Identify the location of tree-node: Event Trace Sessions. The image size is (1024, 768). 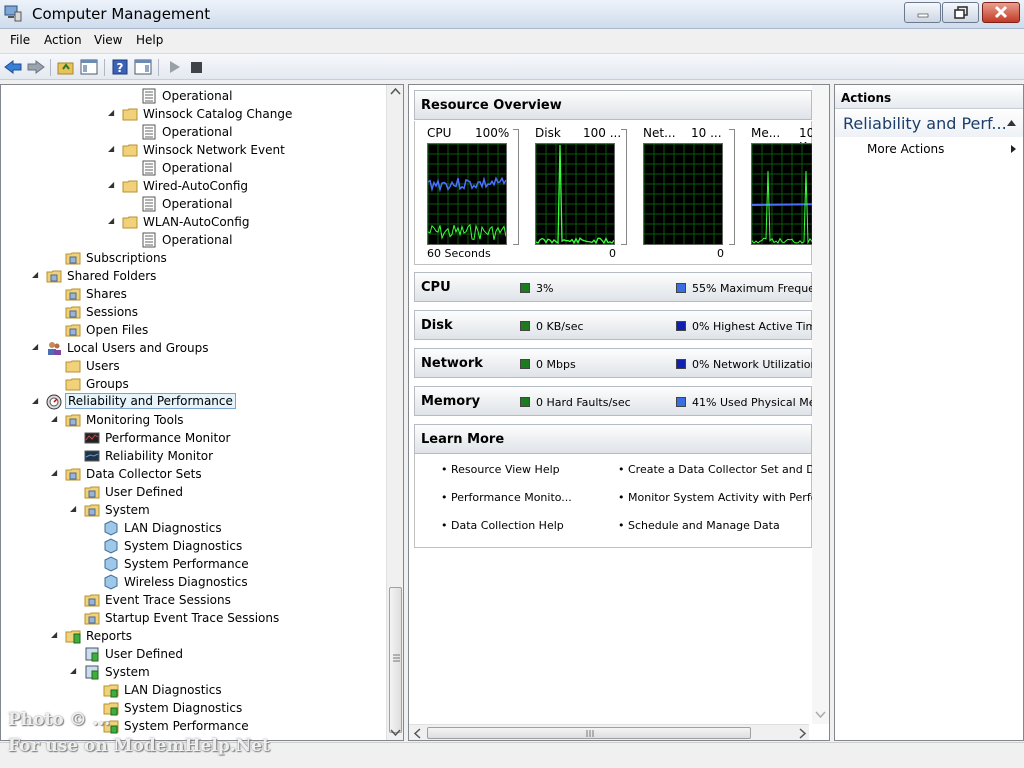
(236, 600).